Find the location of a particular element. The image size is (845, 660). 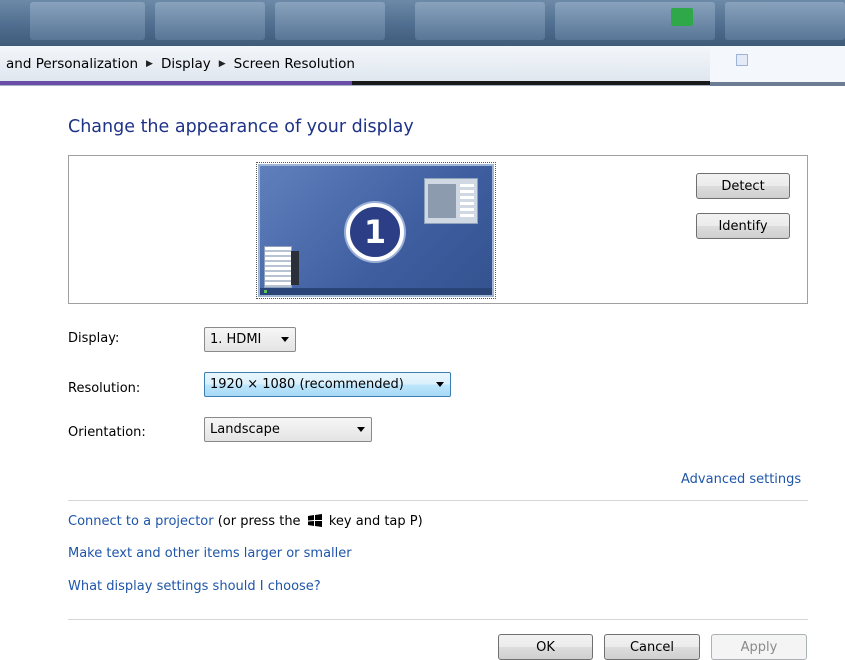

accent-bar is located at coordinates (176, 83).